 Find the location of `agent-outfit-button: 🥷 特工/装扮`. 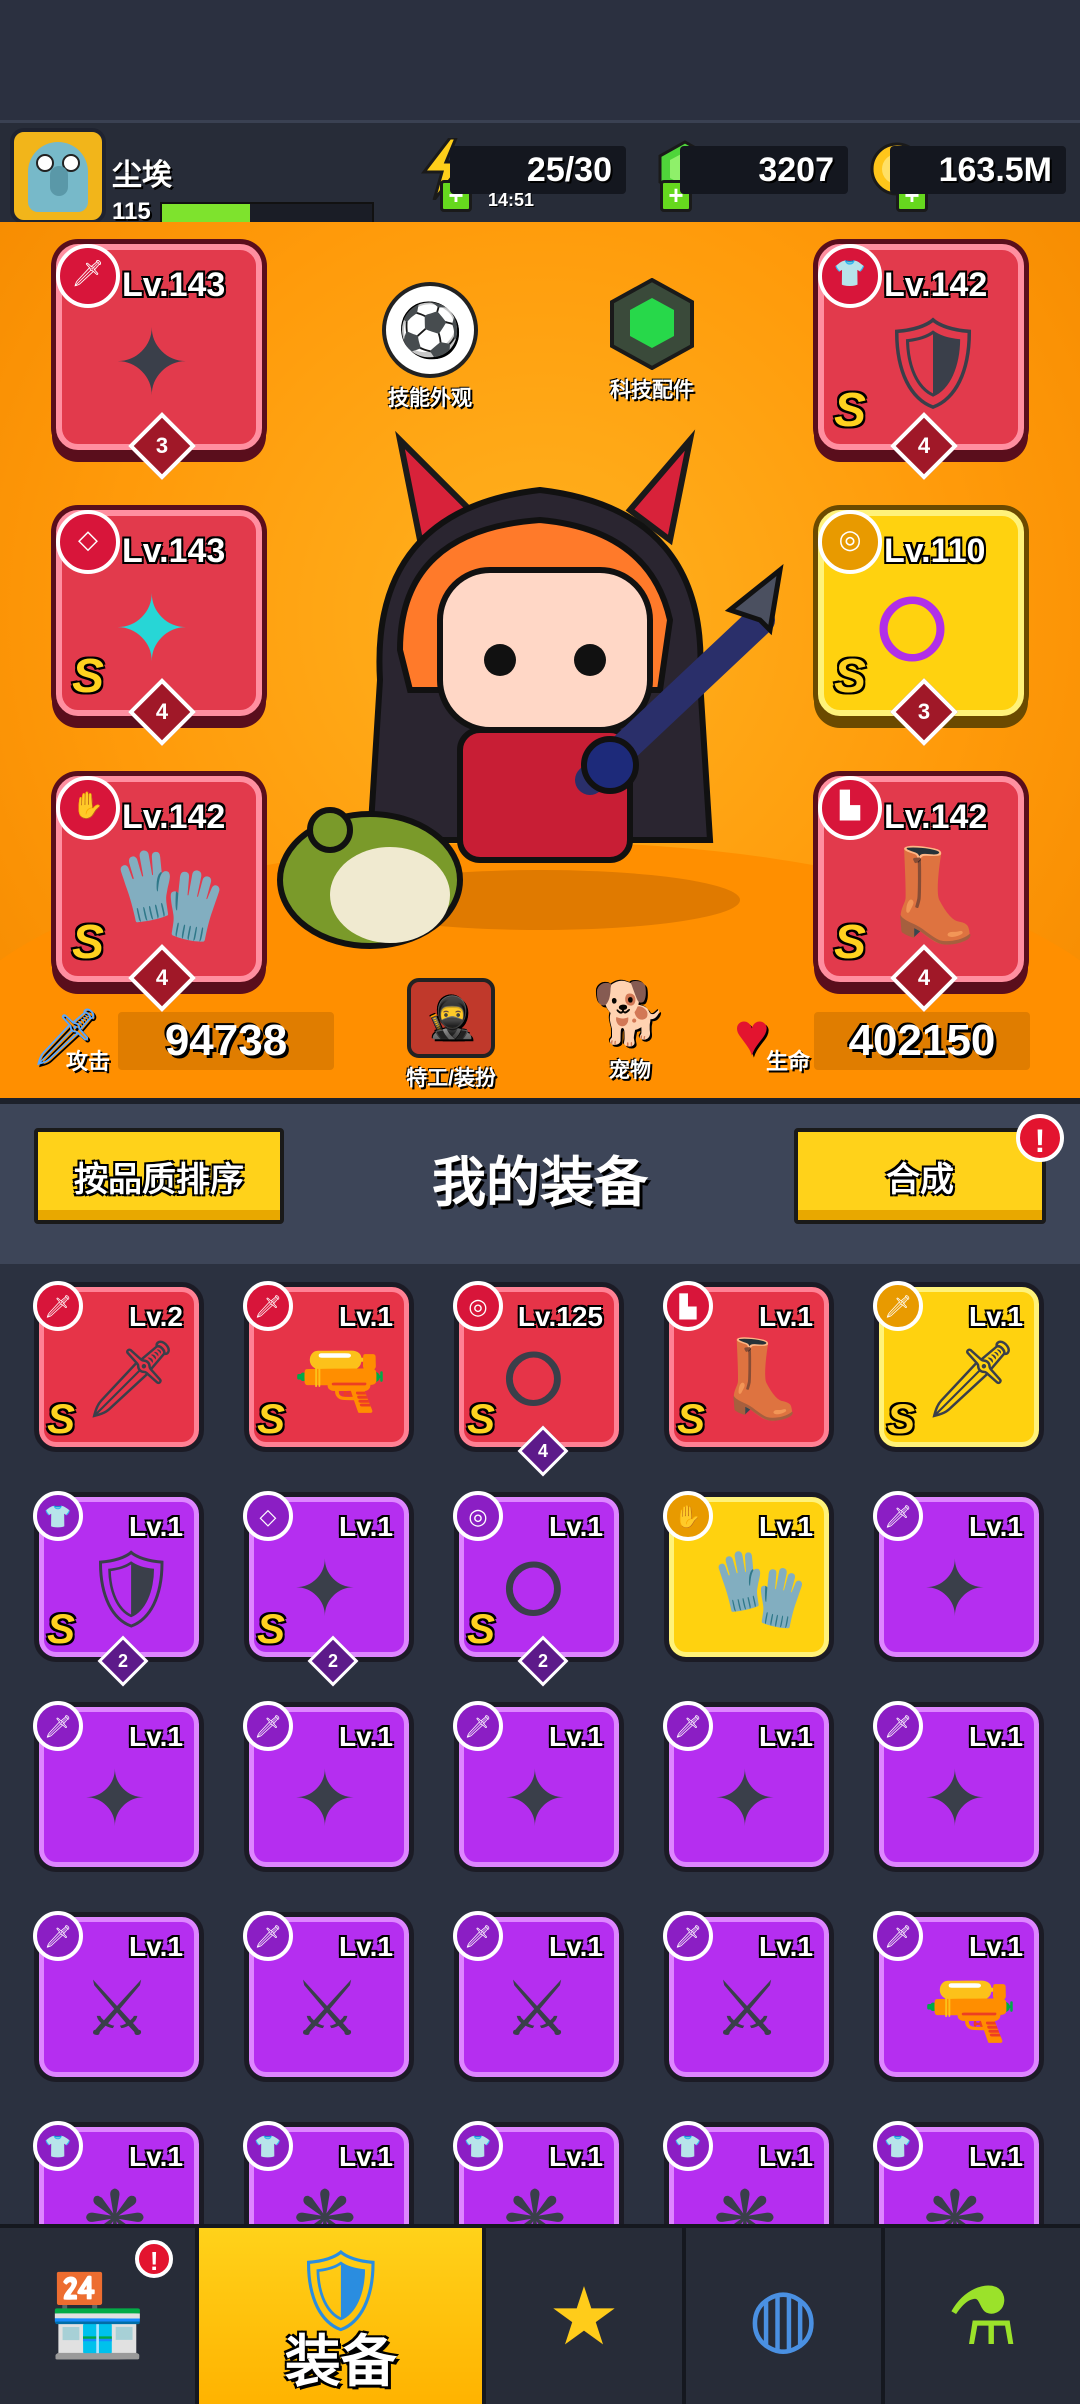

agent-outfit-button: 🥷 特工/装扮 is located at coordinates (451, 1035).